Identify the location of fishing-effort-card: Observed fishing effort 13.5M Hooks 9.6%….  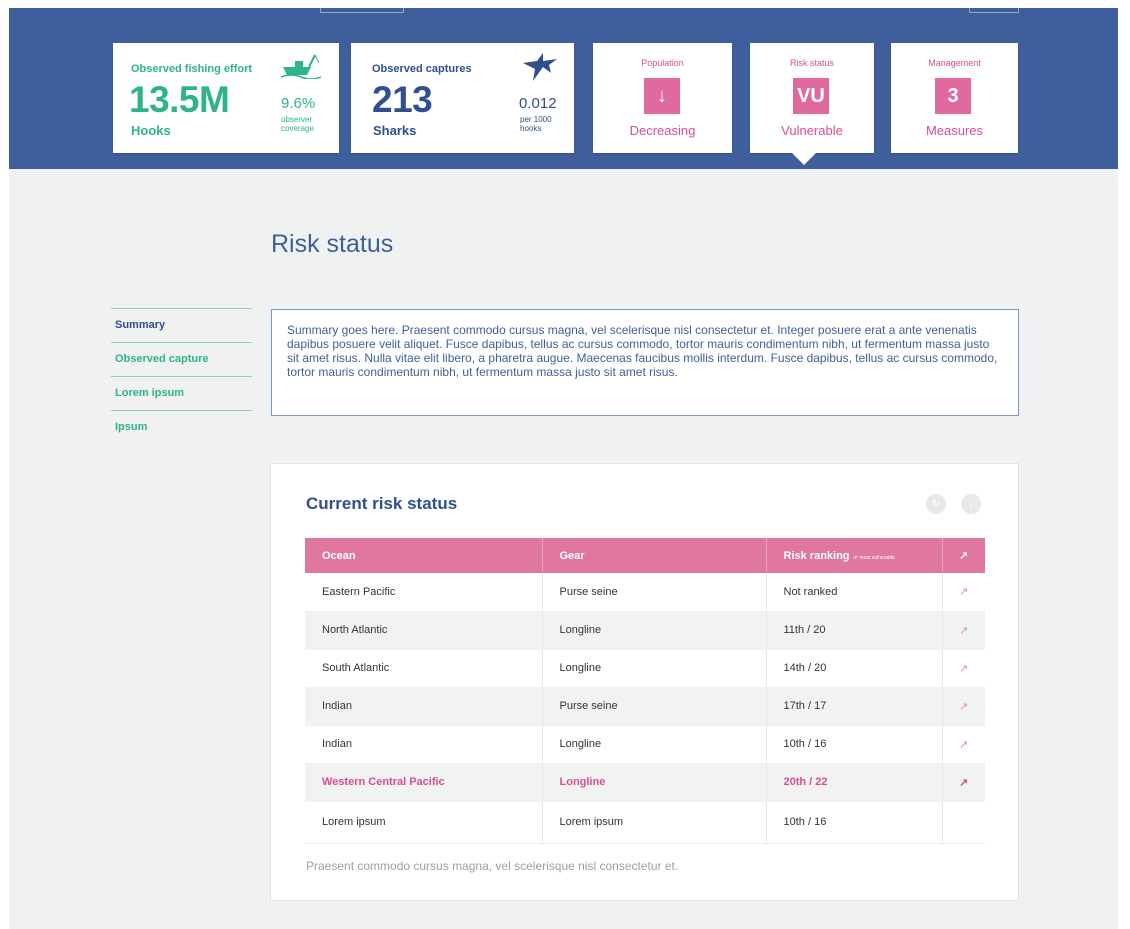
(226, 98).